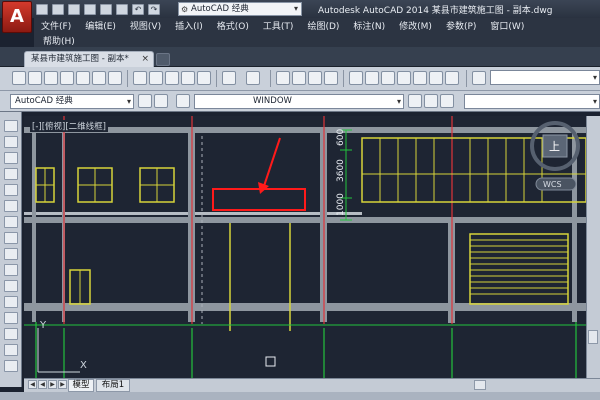 This screenshot has height=400, width=600. I want to click on text-style-icon, so click(479, 78).